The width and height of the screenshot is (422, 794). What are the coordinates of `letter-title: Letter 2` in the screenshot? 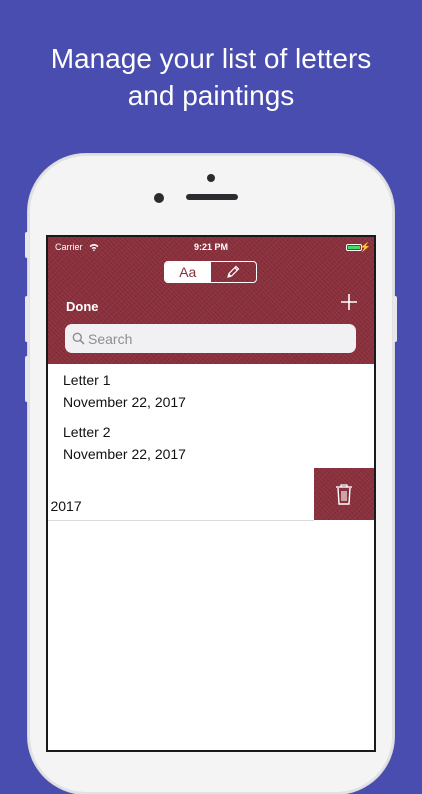 It's located at (87, 432).